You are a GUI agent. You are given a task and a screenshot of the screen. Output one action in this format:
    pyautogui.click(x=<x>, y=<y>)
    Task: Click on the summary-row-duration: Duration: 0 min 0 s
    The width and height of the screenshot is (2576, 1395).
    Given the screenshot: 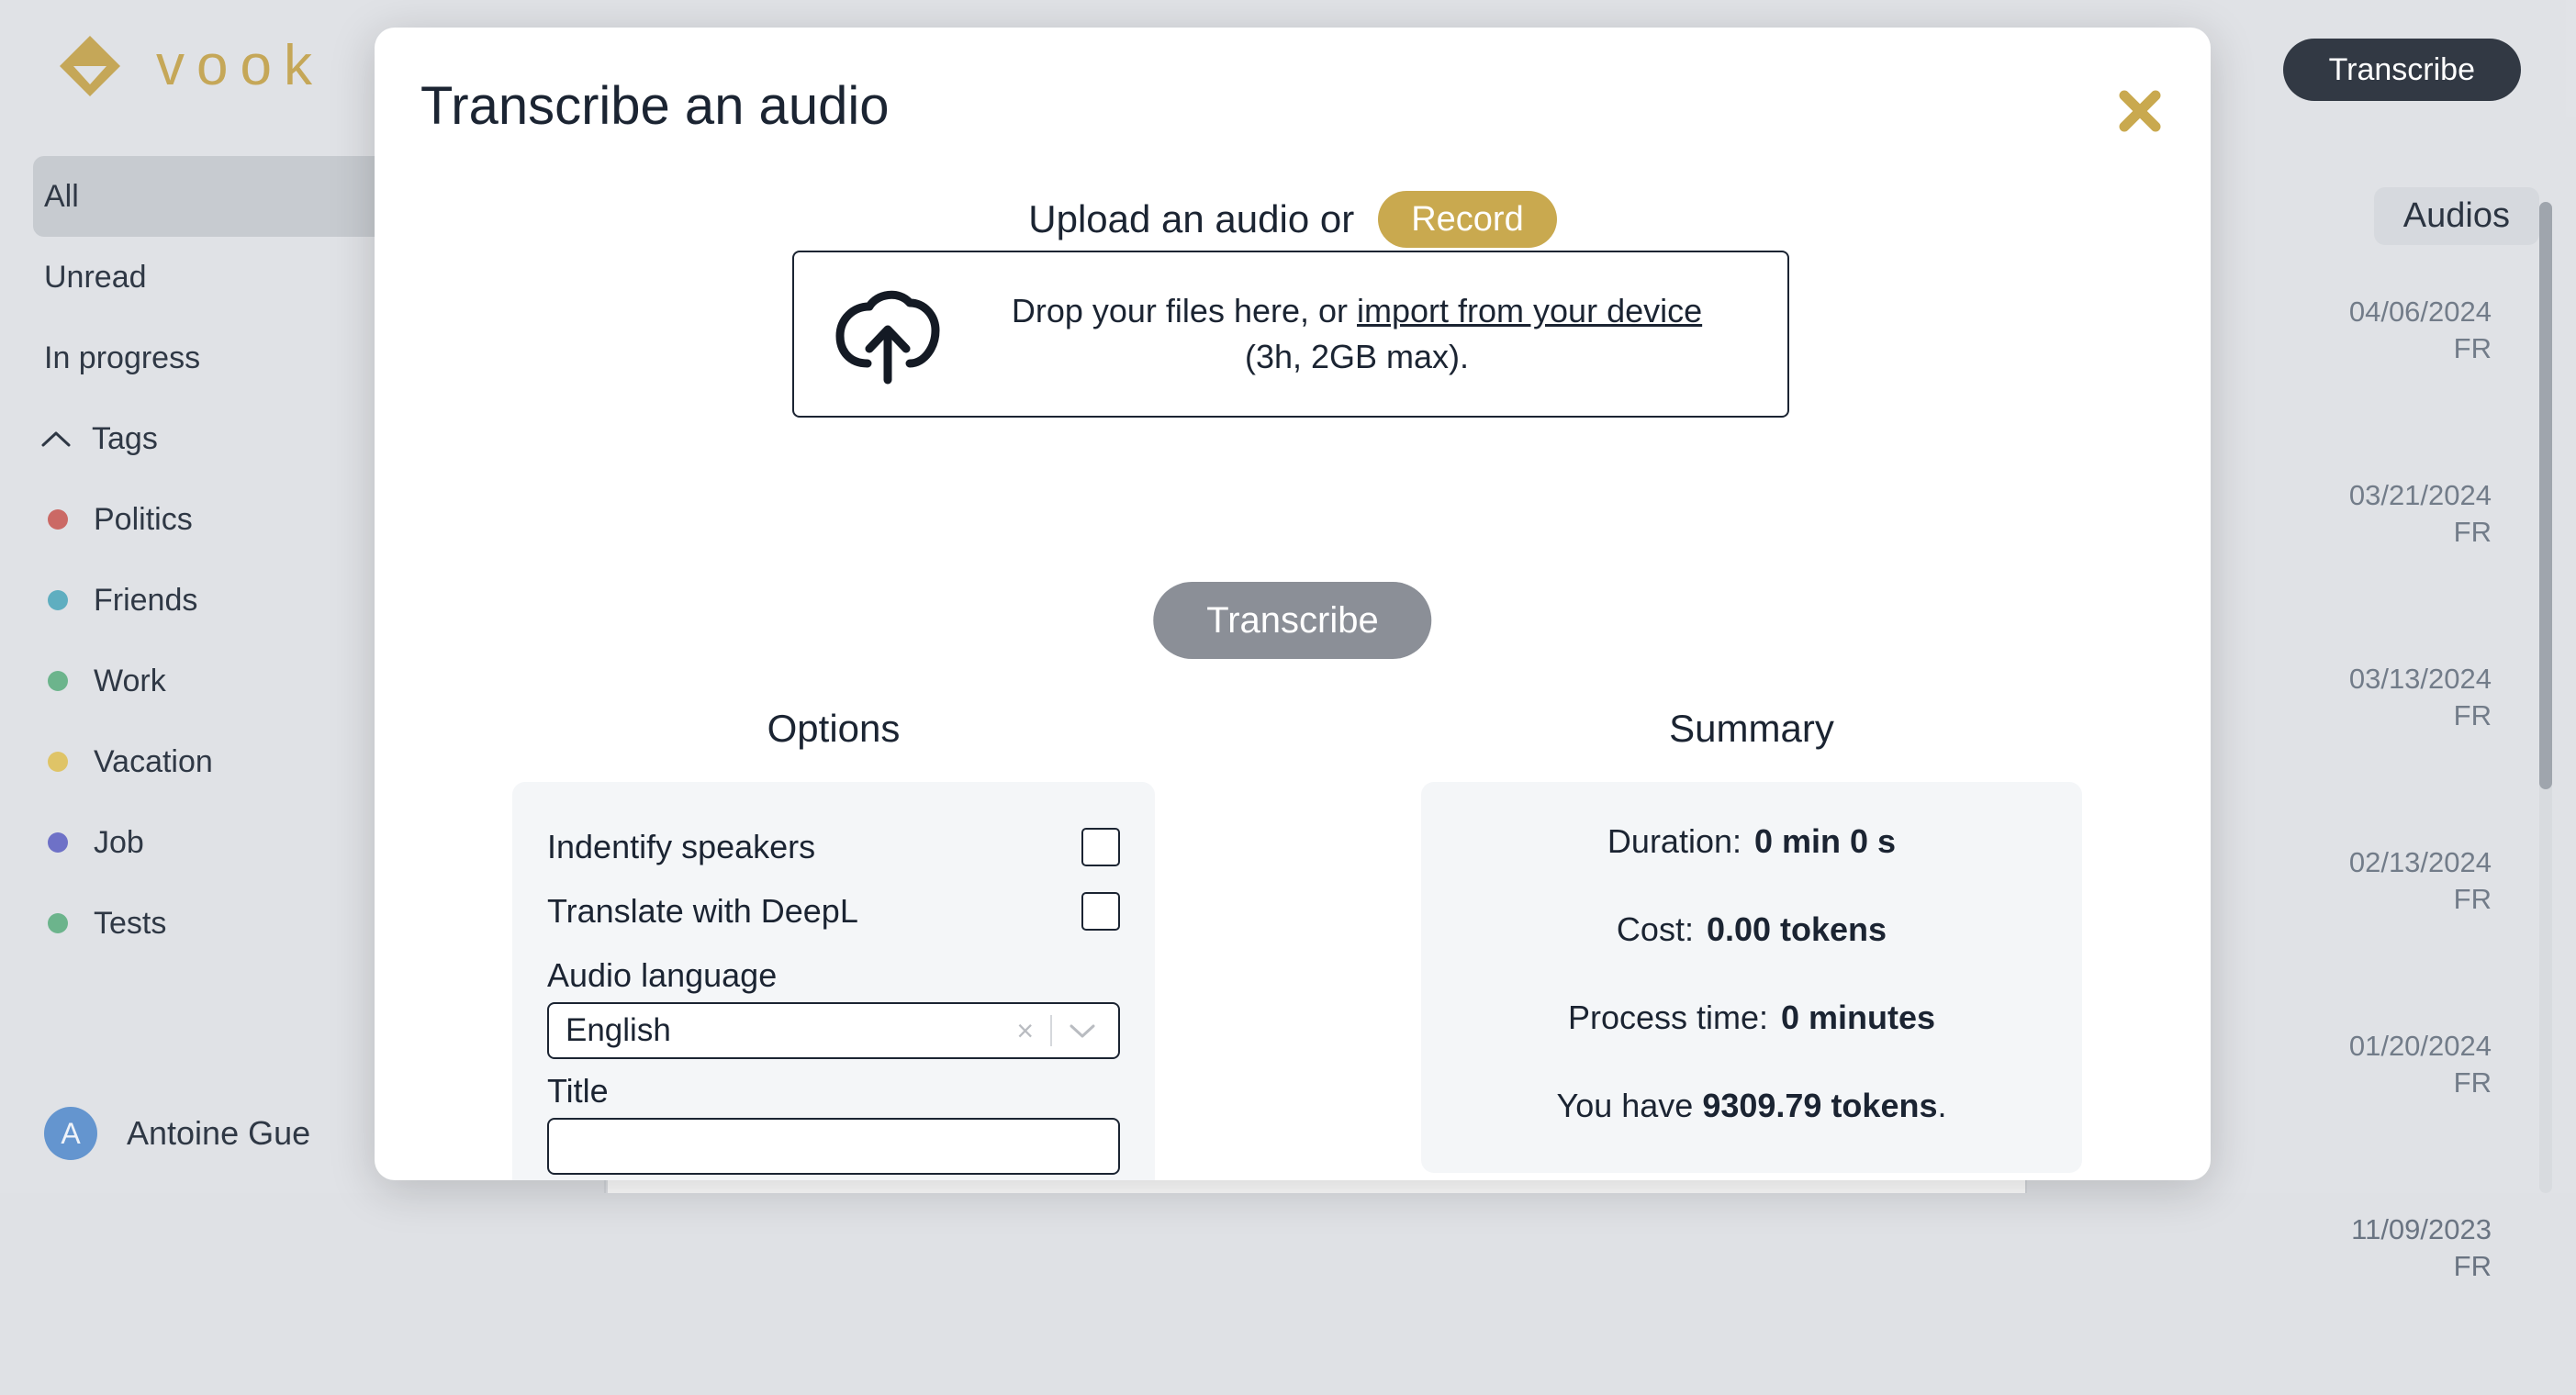 What is the action you would take?
    pyautogui.click(x=1751, y=842)
    